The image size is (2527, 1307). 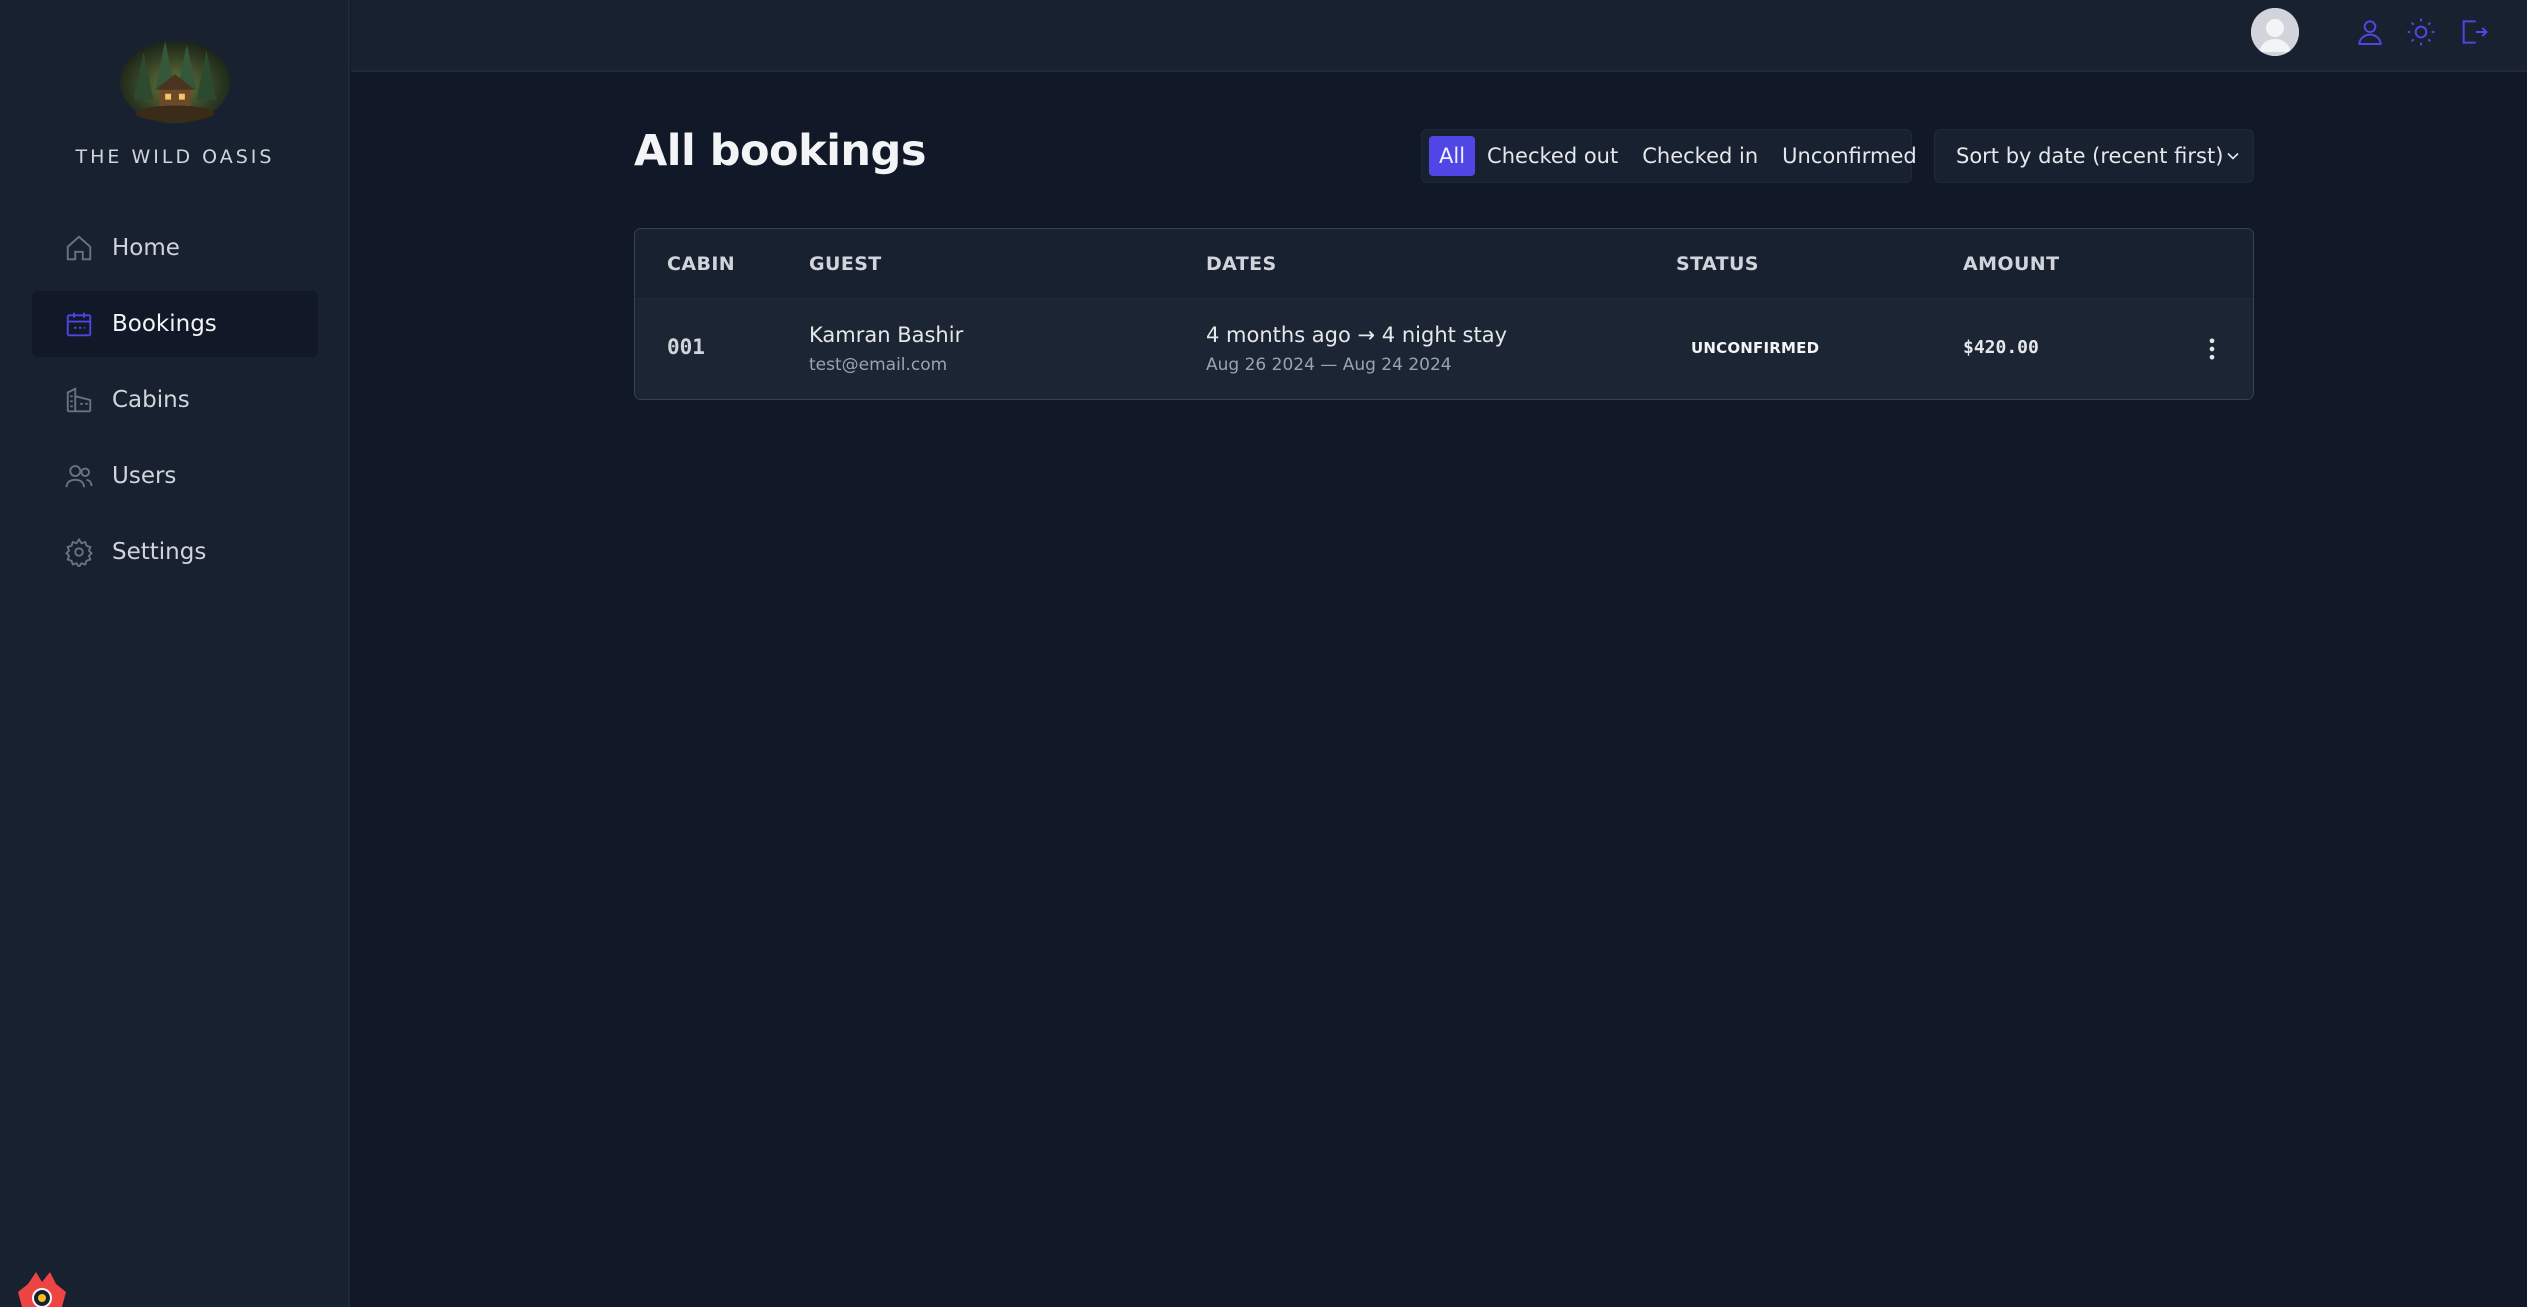 I want to click on sidebar-item-bookings: Bookings, so click(x=175, y=324).